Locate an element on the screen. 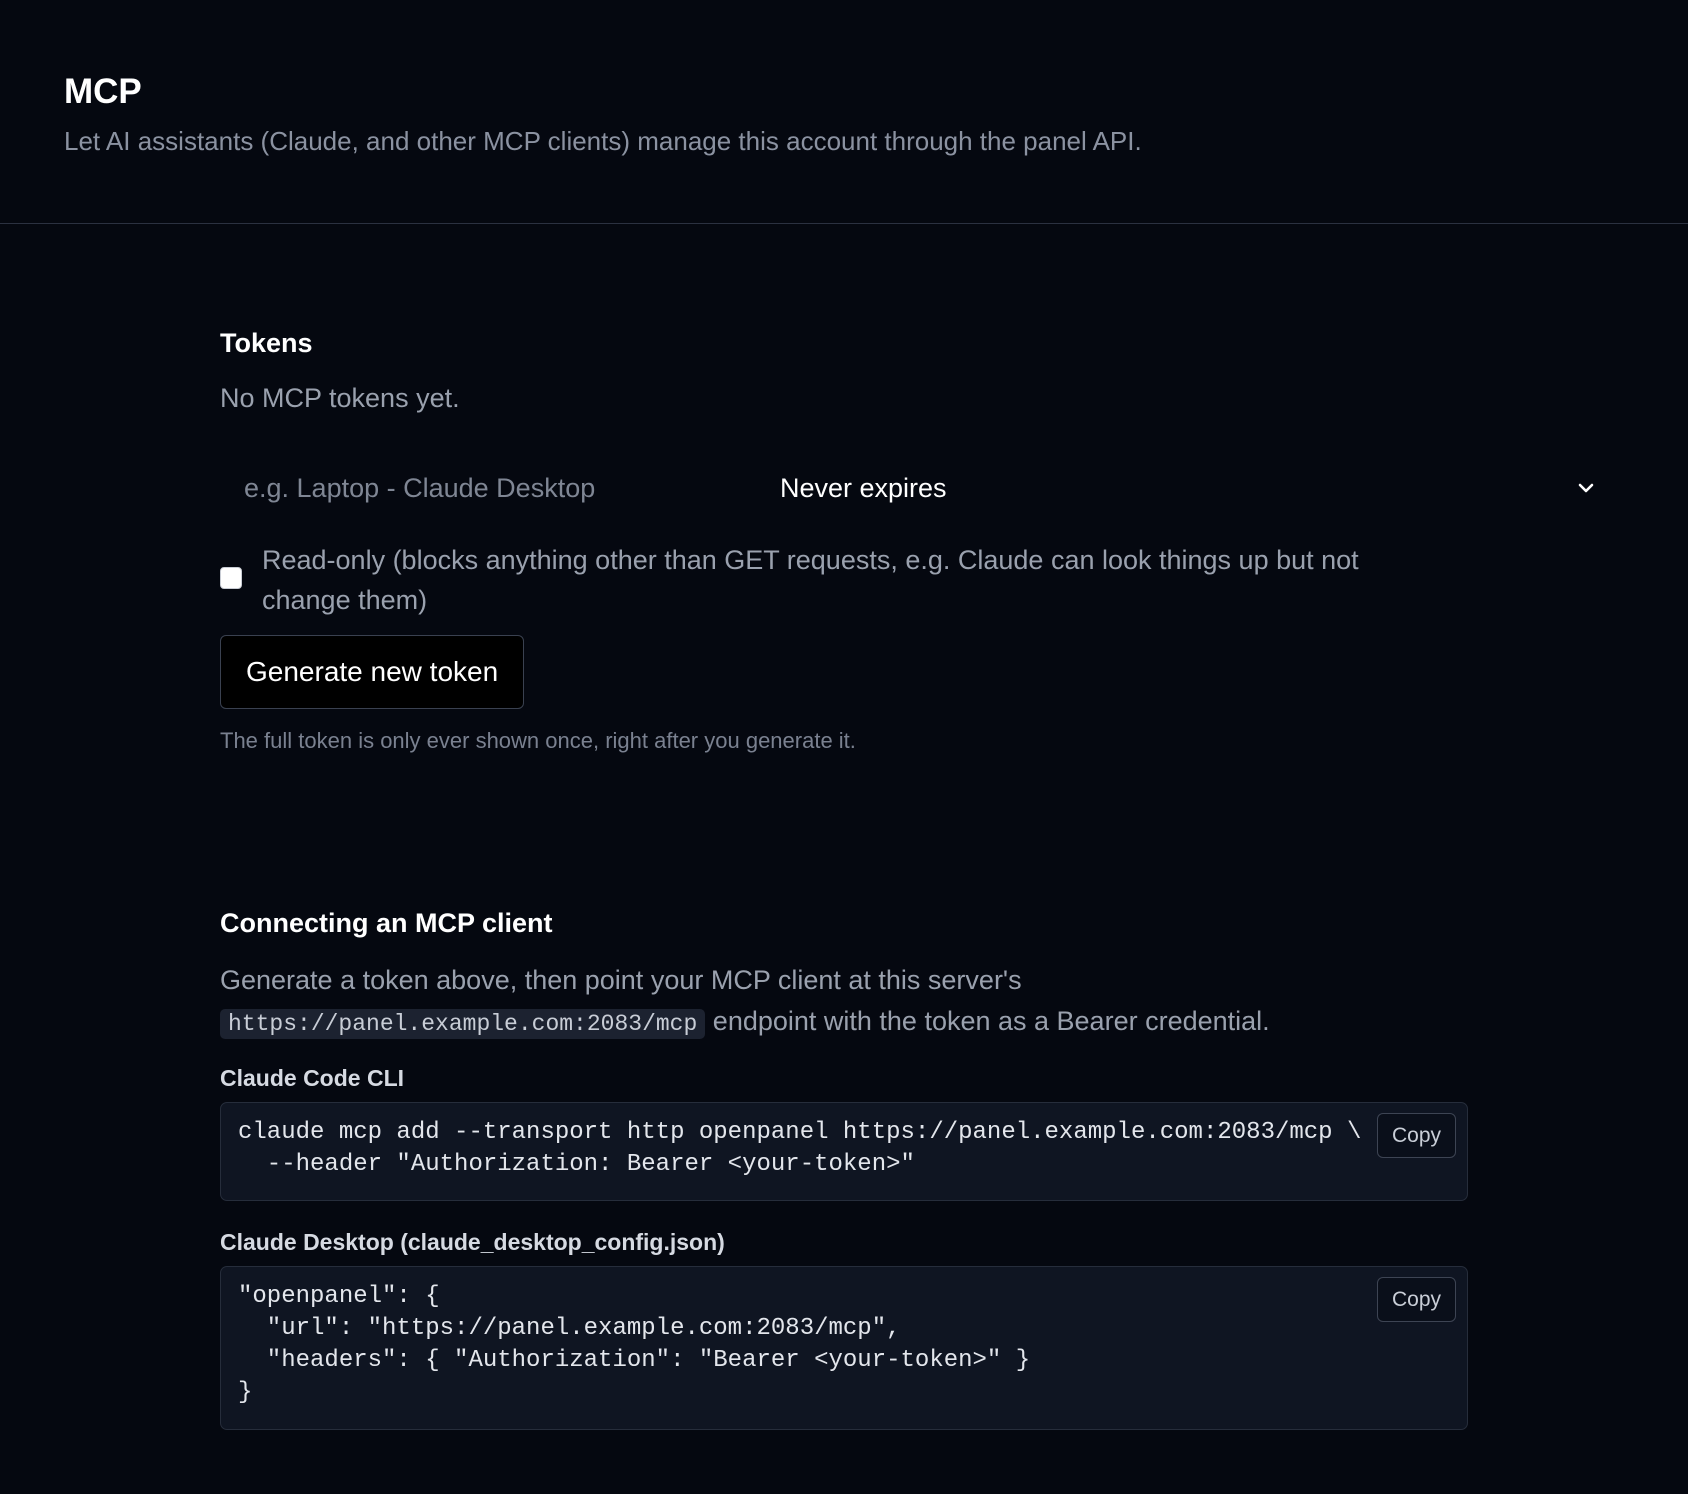 This screenshot has height=1494, width=1688. token-name-input is located at coordinates (480, 488).